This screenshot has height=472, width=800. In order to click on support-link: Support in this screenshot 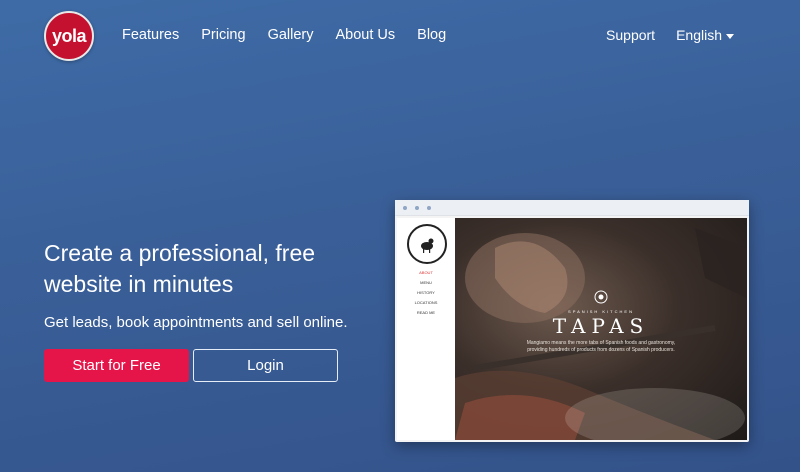, I will do `click(630, 35)`.